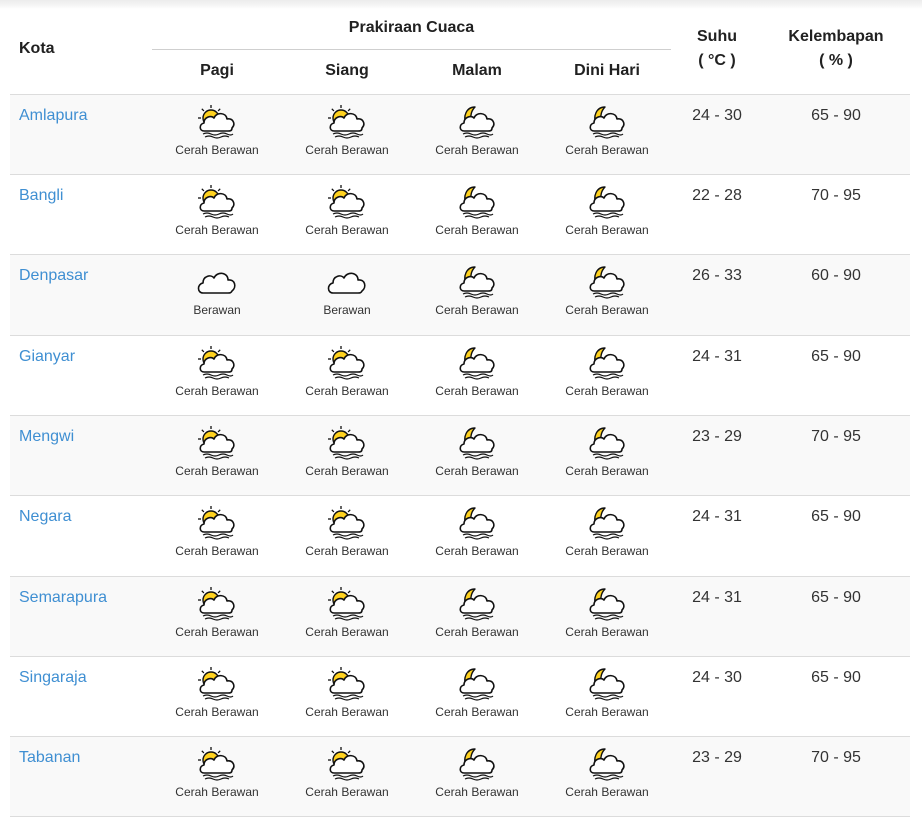 The image size is (922, 820). What do you see at coordinates (45, 517) in the screenshot?
I see `city-link: Negara` at bounding box center [45, 517].